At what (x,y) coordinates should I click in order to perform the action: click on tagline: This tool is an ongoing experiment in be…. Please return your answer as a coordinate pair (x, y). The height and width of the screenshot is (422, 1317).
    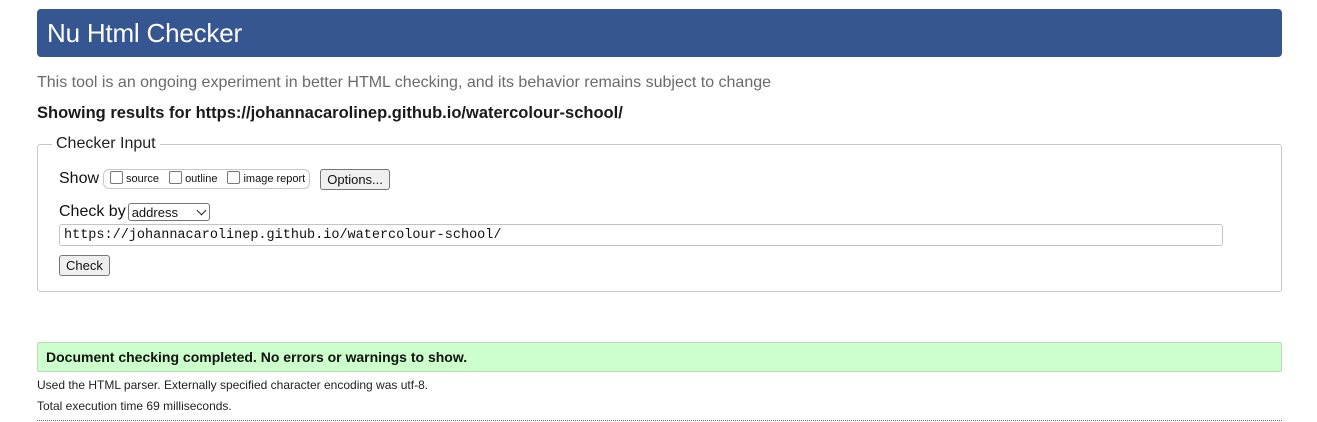
    Looking at the image, I should click on (404, 82).